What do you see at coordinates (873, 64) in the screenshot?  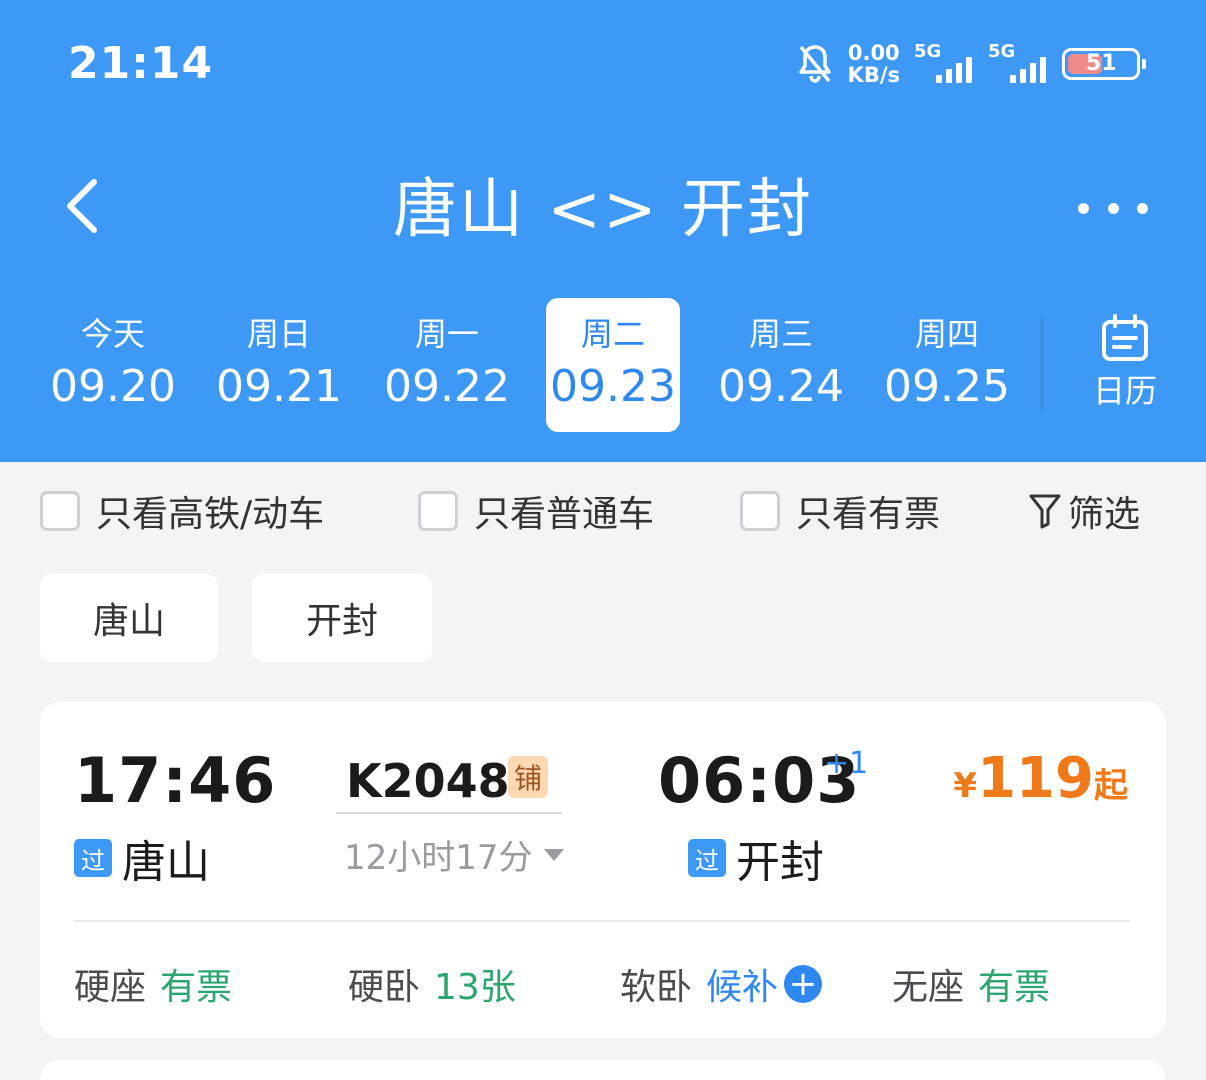 I see `network-speed: 0.00 KB/s` at bounding box center [873, 64].